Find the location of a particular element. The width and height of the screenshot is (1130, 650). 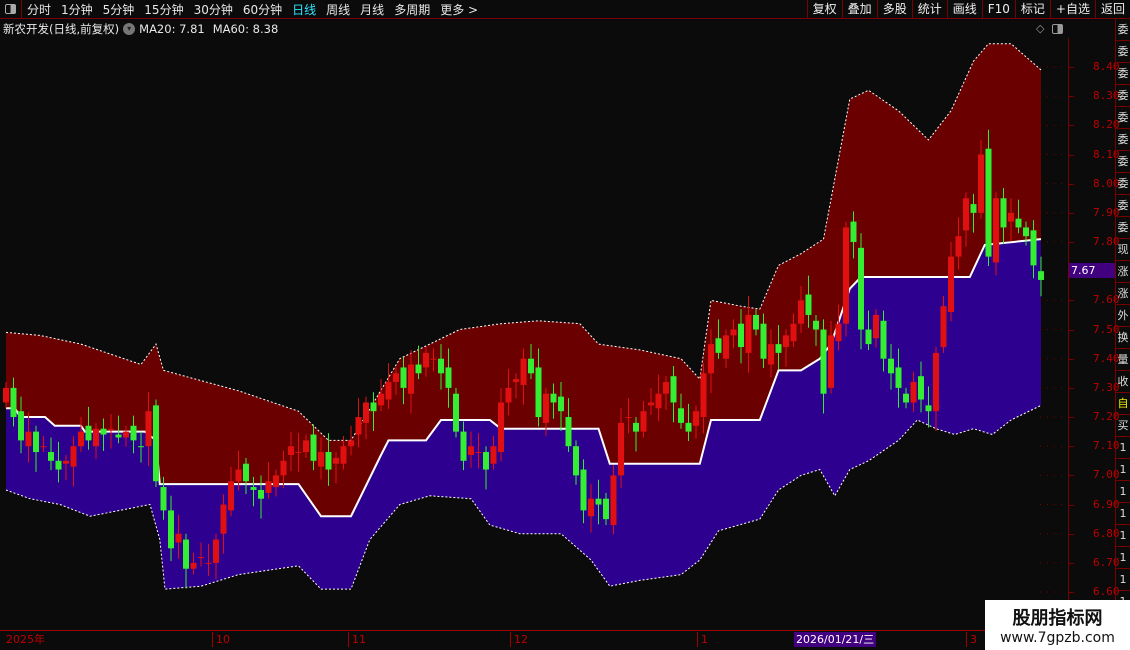

toolbar-button: 返回 is located at coordinates (1112, 9).